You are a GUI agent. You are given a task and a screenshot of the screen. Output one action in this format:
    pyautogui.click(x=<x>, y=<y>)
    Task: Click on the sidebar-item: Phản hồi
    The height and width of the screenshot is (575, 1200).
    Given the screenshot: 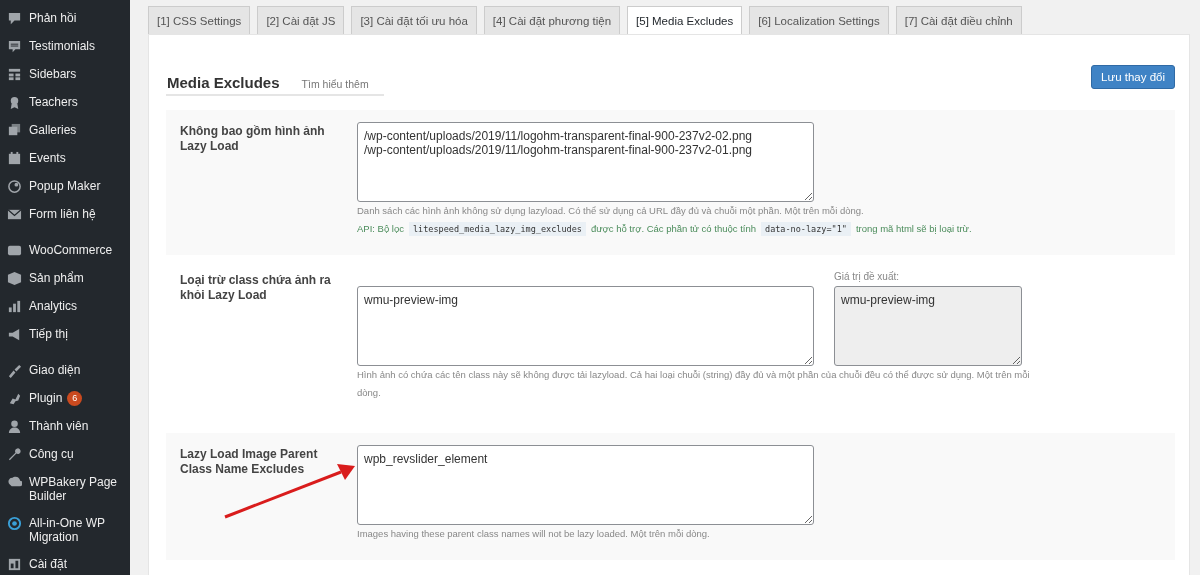 What is the action you would take?
    pyautogui.click(x=65, y=18)
    